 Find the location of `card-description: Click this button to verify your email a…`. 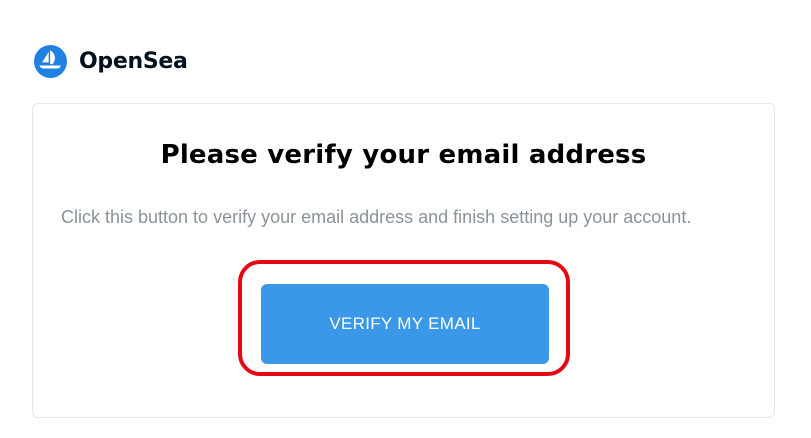

card-description: Click this button to verify your email a… is located at coordinates (376, 217).